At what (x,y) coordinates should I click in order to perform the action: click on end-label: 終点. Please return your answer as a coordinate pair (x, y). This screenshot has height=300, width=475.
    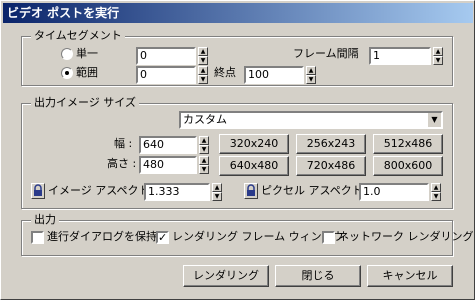
    Looking at the image, I should click on (225, 72).